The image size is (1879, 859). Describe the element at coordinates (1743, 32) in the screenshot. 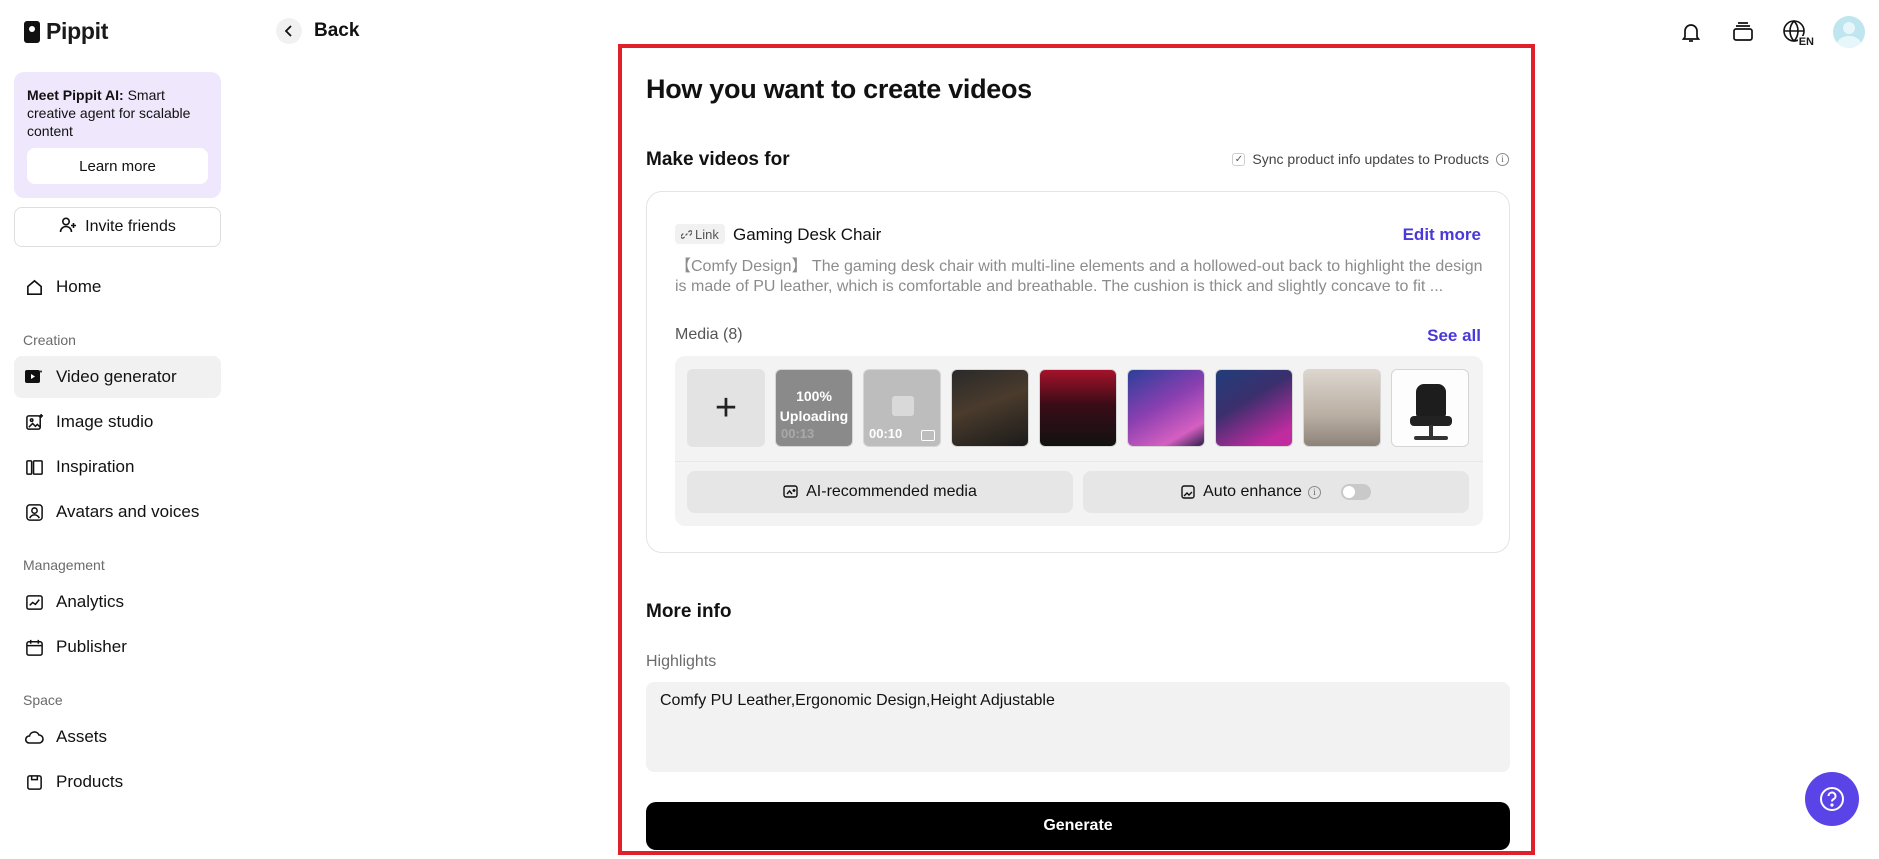

I see `layers-icon` at that location.